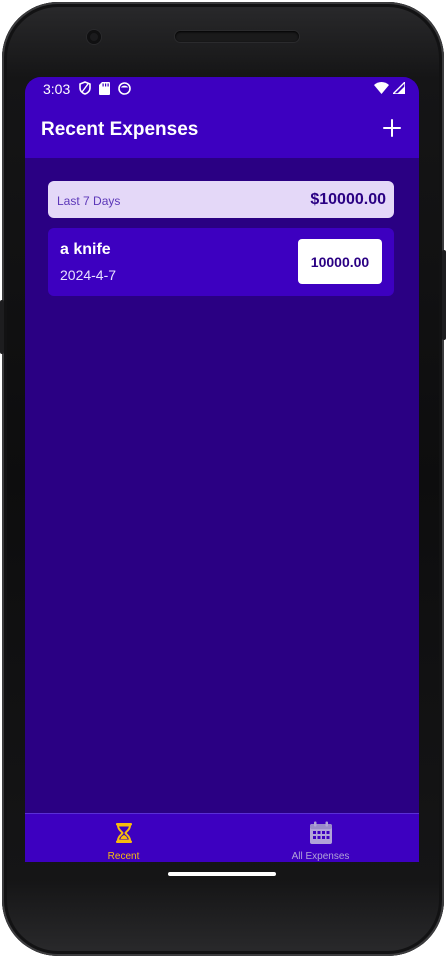 The image size is (446, 958). What do you see at coordinates (88, 275) in the screenshot?
I see `expense-date: 2024-4-7` at bounding box center [88, 275].